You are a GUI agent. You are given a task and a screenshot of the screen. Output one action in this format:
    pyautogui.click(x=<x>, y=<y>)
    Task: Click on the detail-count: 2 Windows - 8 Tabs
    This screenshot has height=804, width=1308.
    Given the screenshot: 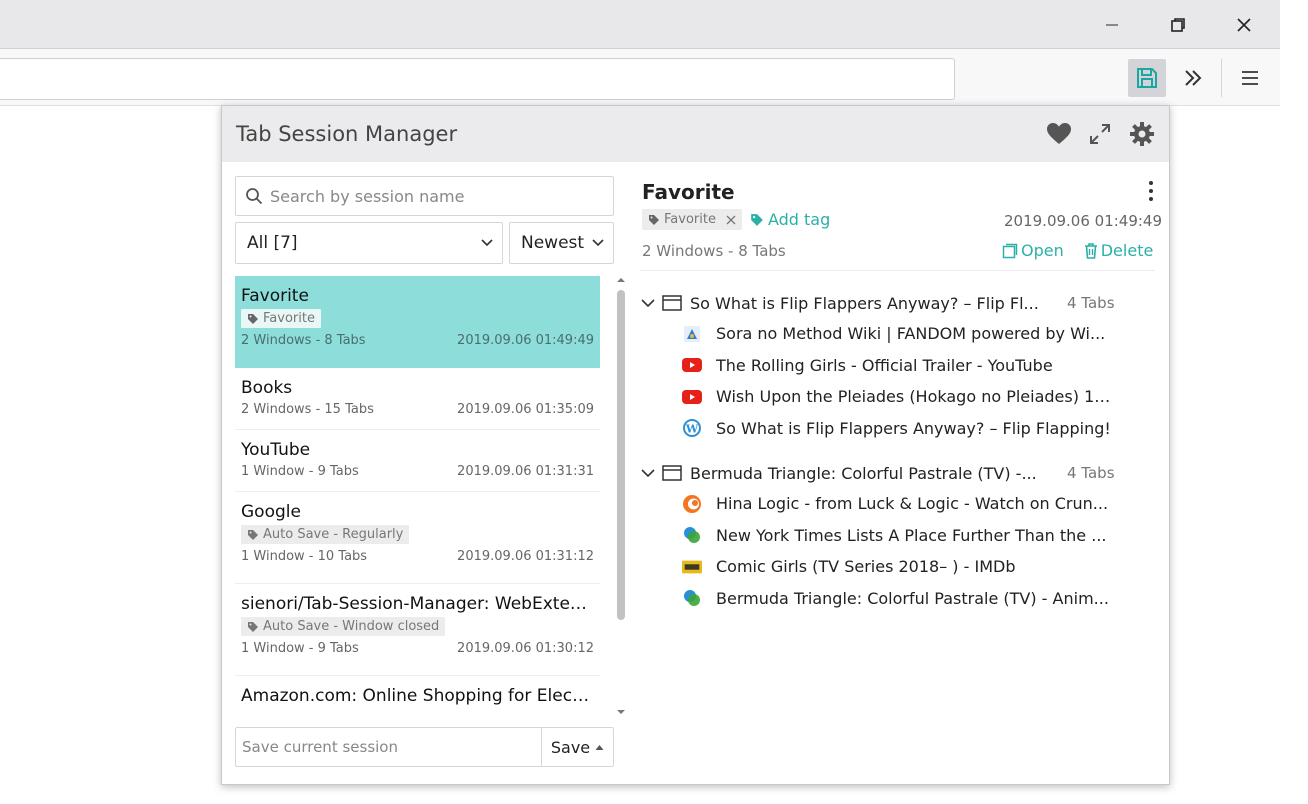 What is the action you would take?
    pyautogui.click(x=714, y=251)
    